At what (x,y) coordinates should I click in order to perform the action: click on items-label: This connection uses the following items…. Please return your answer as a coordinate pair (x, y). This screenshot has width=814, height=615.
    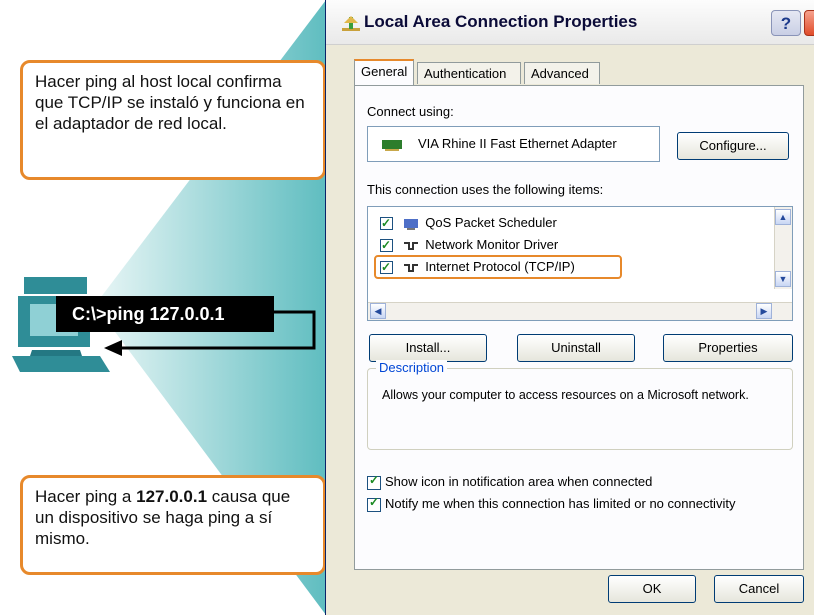
    Looking at the image, I should click on (485, 189).